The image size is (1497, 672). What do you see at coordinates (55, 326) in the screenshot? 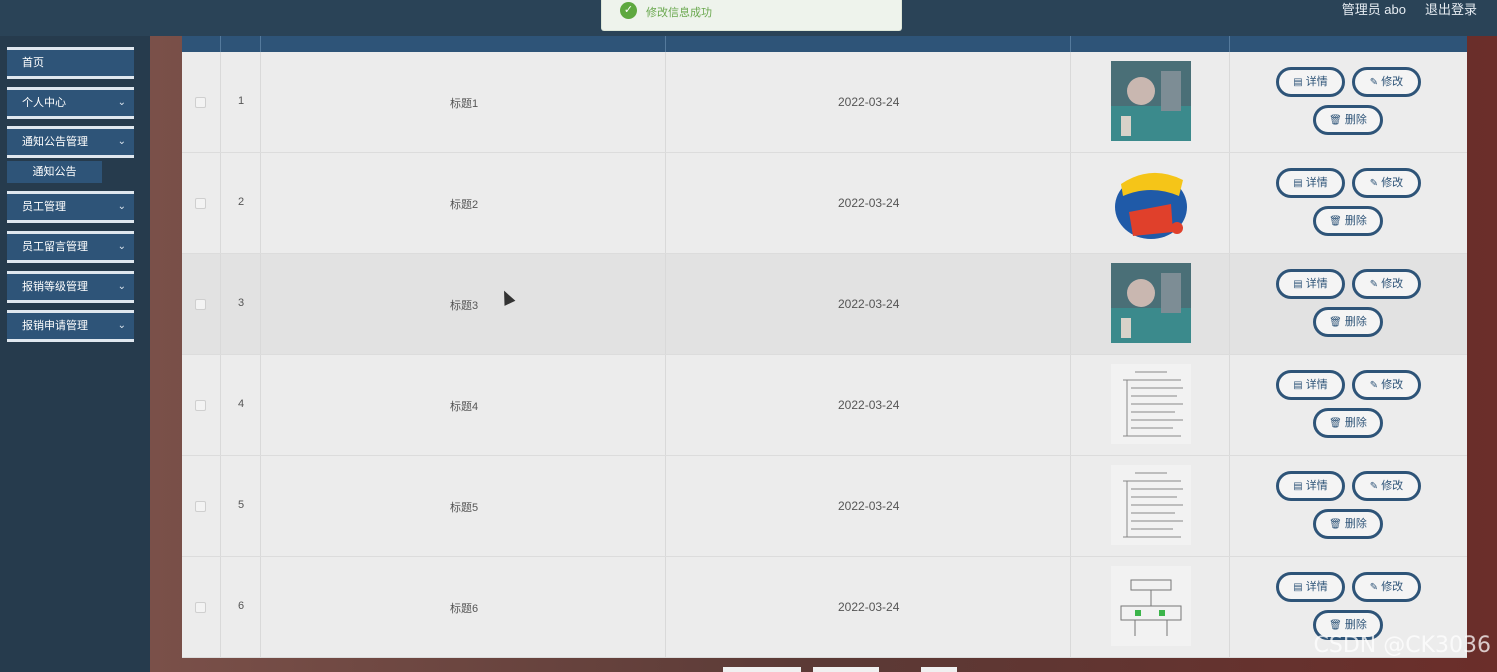
I see `sidebar-item-label: 报销申请管理` at bounding box center [55, 326].